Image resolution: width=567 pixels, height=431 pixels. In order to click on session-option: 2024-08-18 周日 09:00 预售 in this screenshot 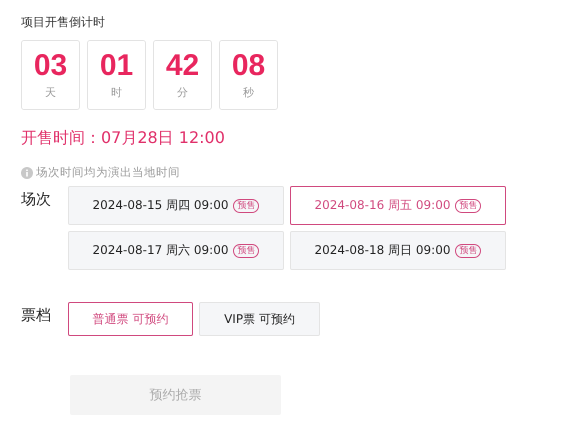, I will do `click(398, 250)`.